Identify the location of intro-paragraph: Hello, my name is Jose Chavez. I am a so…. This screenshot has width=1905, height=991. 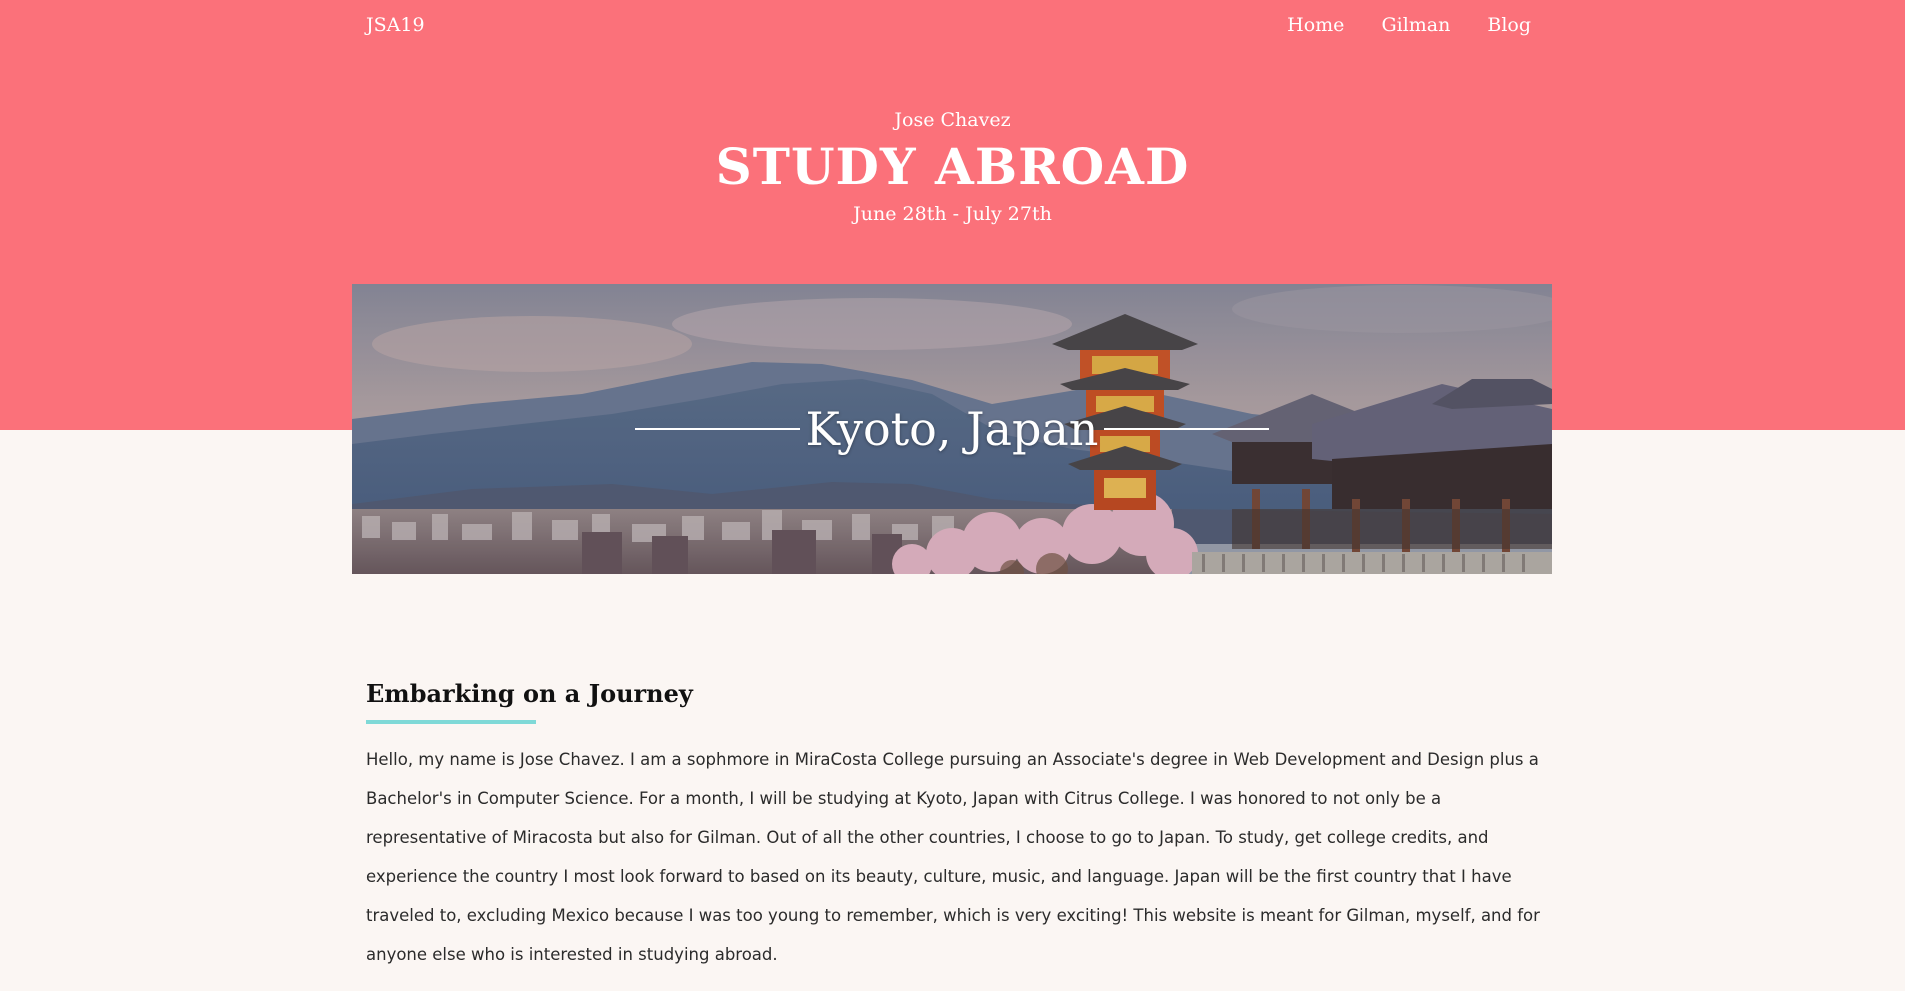
(953, 857).